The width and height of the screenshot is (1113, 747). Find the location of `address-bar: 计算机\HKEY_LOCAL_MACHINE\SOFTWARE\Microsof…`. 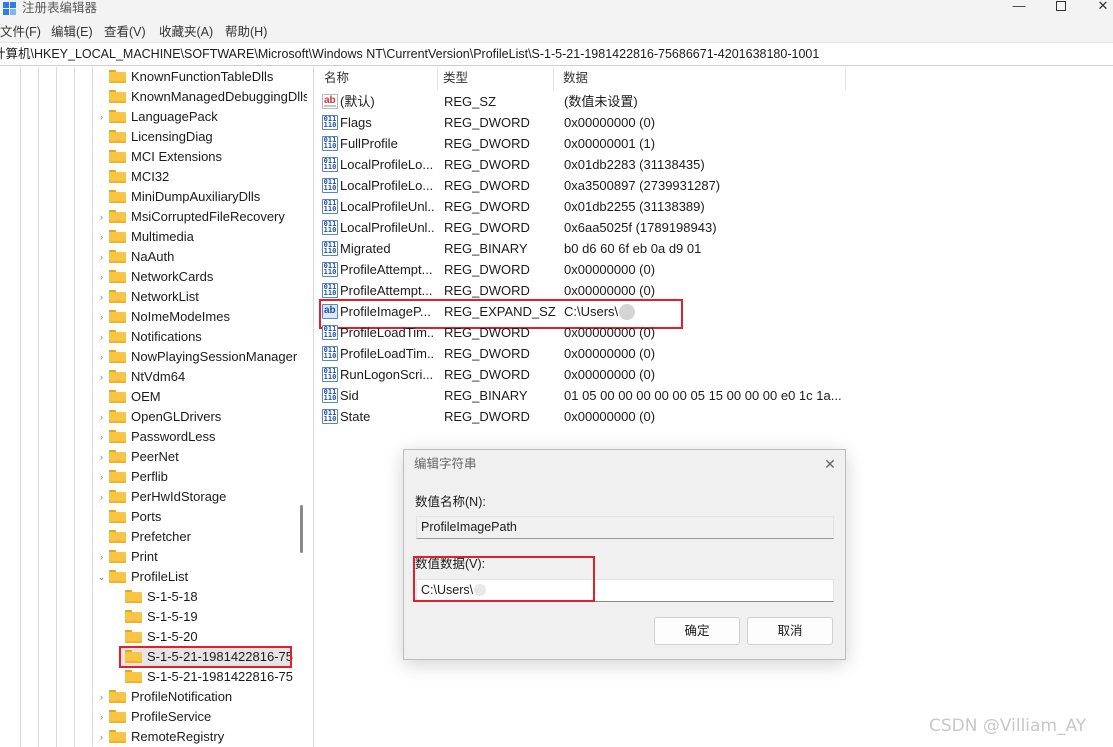

address-bar: 计算机\HKEY_LOCAL_MACHINE\SOFTWARE\Microsof… is located at coordinates (556, 54).